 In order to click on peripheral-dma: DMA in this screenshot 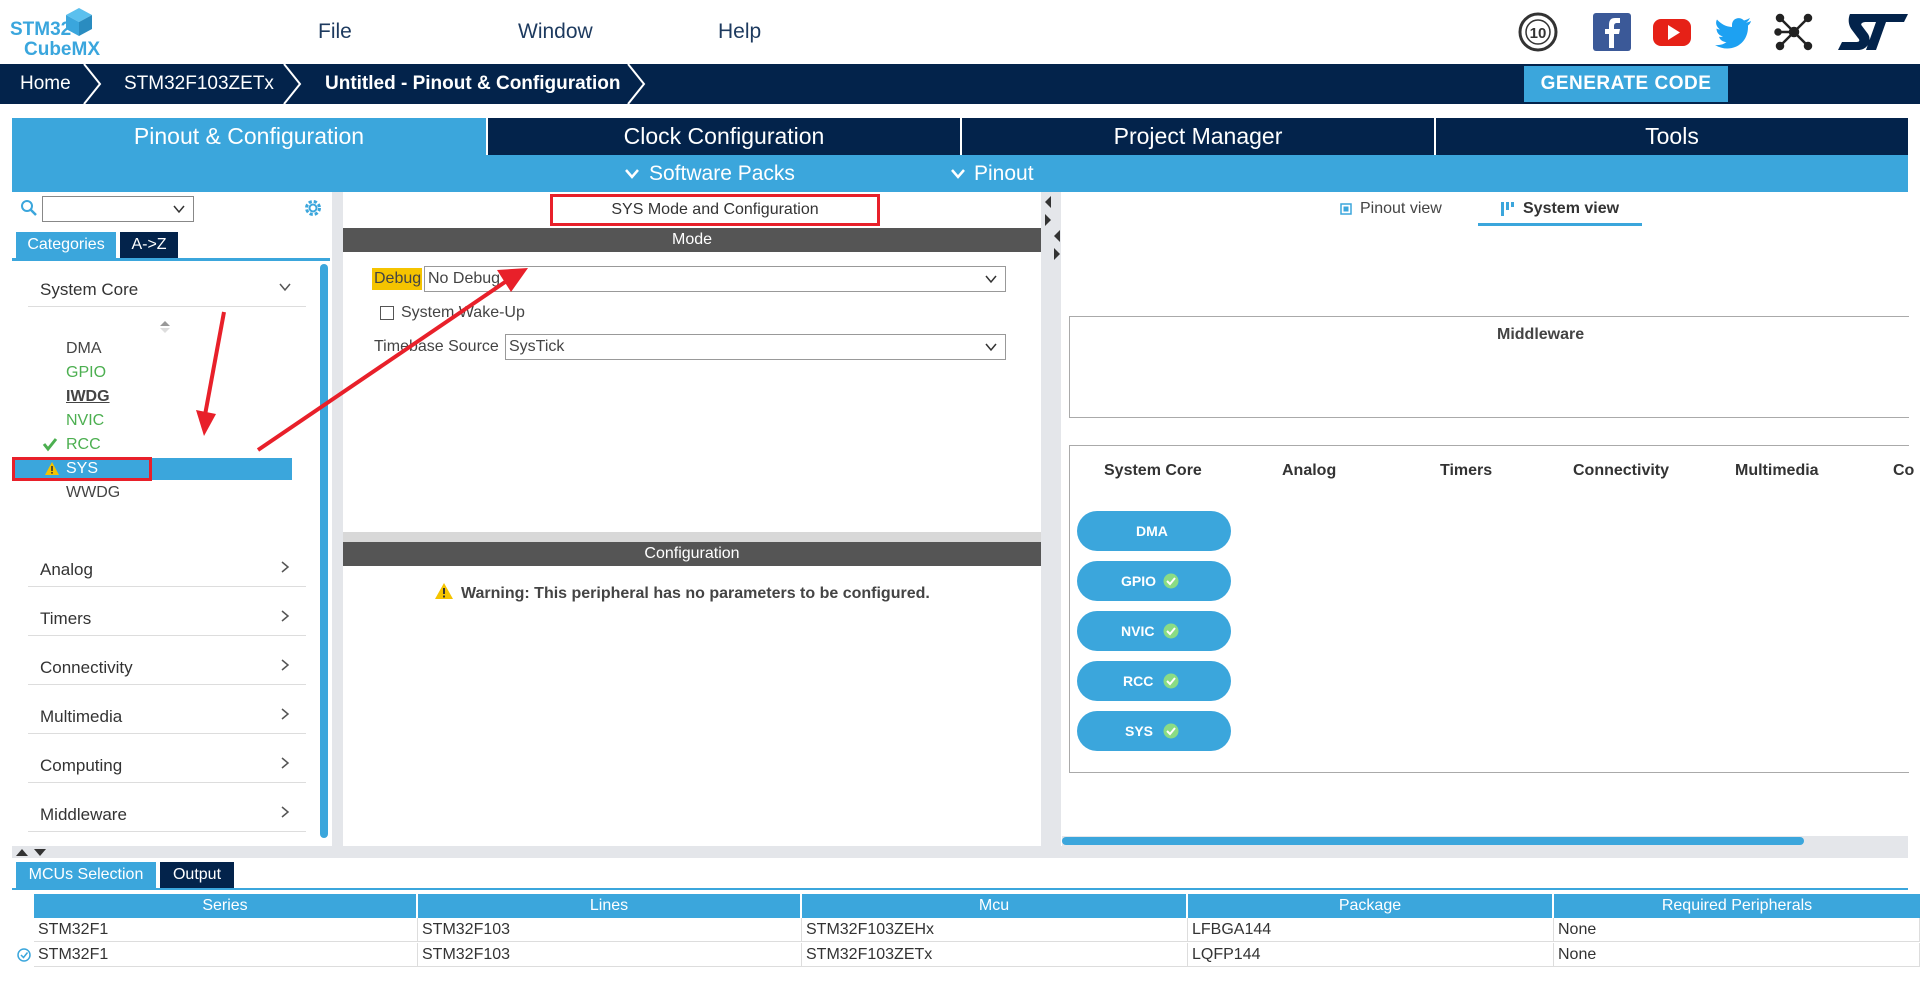, I will do `click(84, 349)`.